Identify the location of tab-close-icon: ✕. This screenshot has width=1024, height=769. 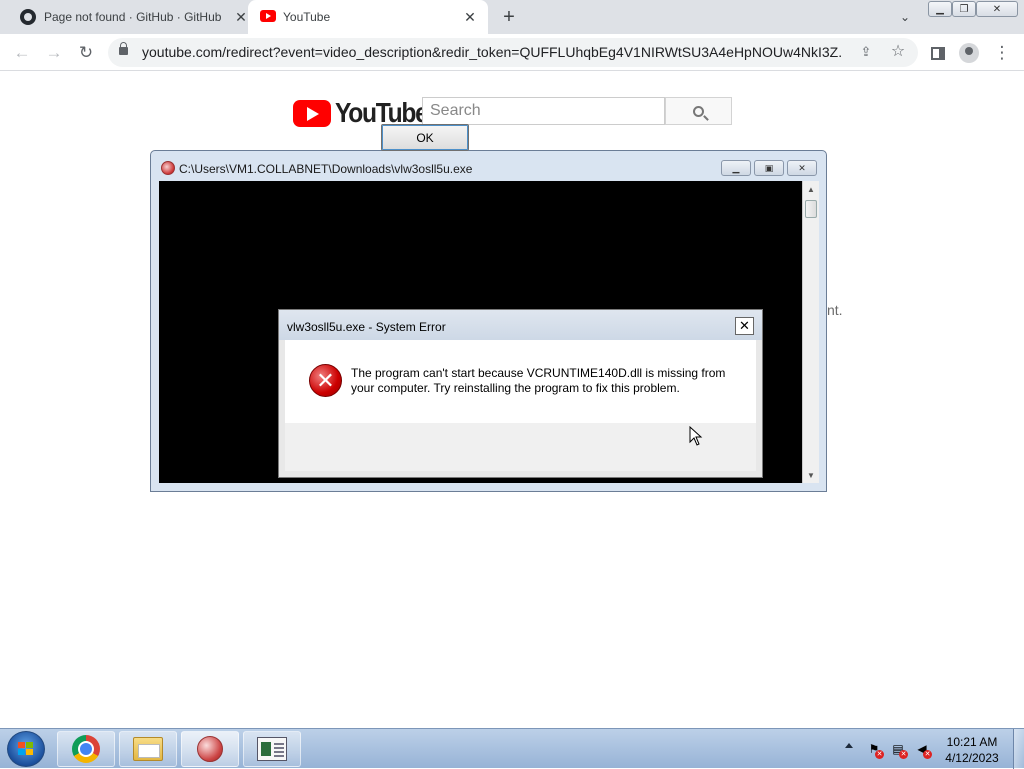
(470, 17).